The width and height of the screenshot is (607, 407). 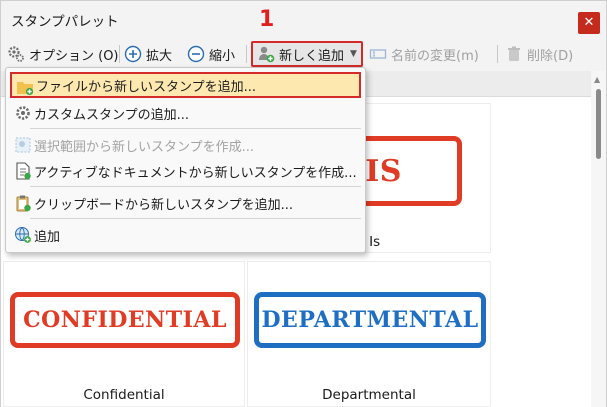 I want to click on clipboard-icon, so click(x=23, y=203).